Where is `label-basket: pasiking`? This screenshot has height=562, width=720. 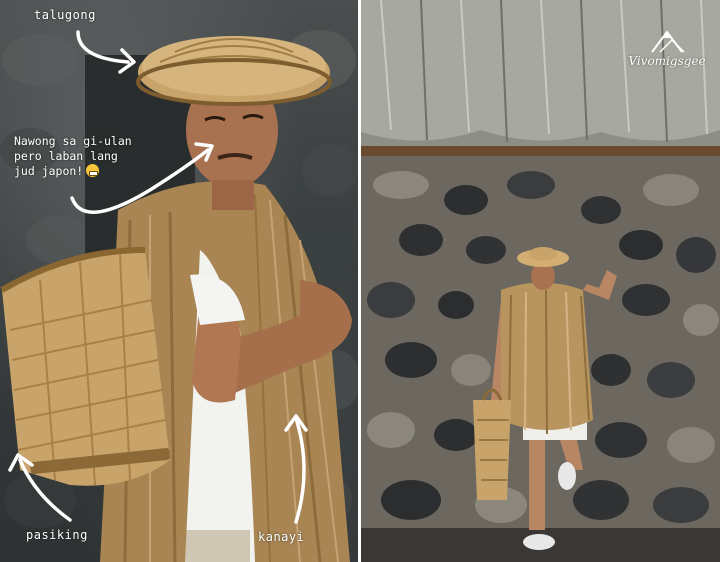
label-basket: pasiking is located at coordinates (57, 535).